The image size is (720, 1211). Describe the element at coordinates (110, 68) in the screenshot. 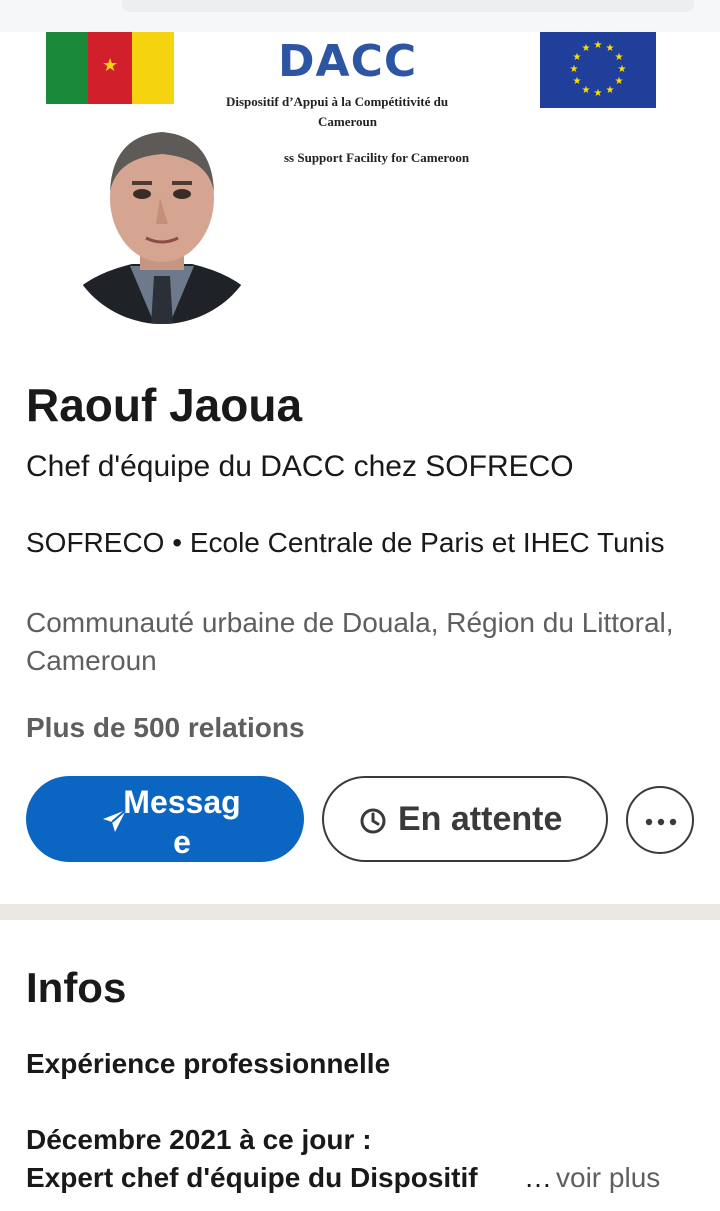

I see `cameroon-flag-icon: ★` at that location.